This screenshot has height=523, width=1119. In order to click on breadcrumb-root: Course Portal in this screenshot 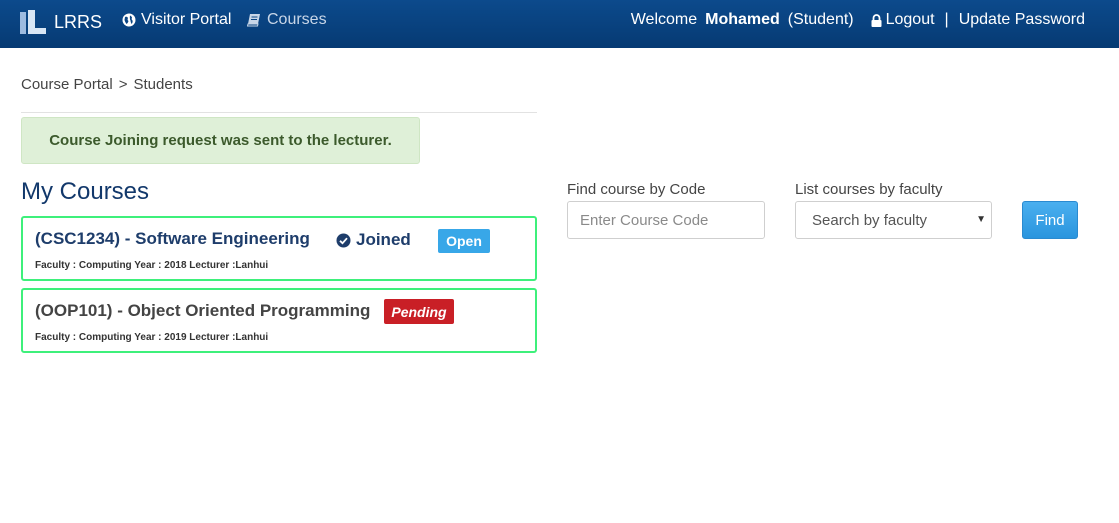, I will do `click(67, 84)`.